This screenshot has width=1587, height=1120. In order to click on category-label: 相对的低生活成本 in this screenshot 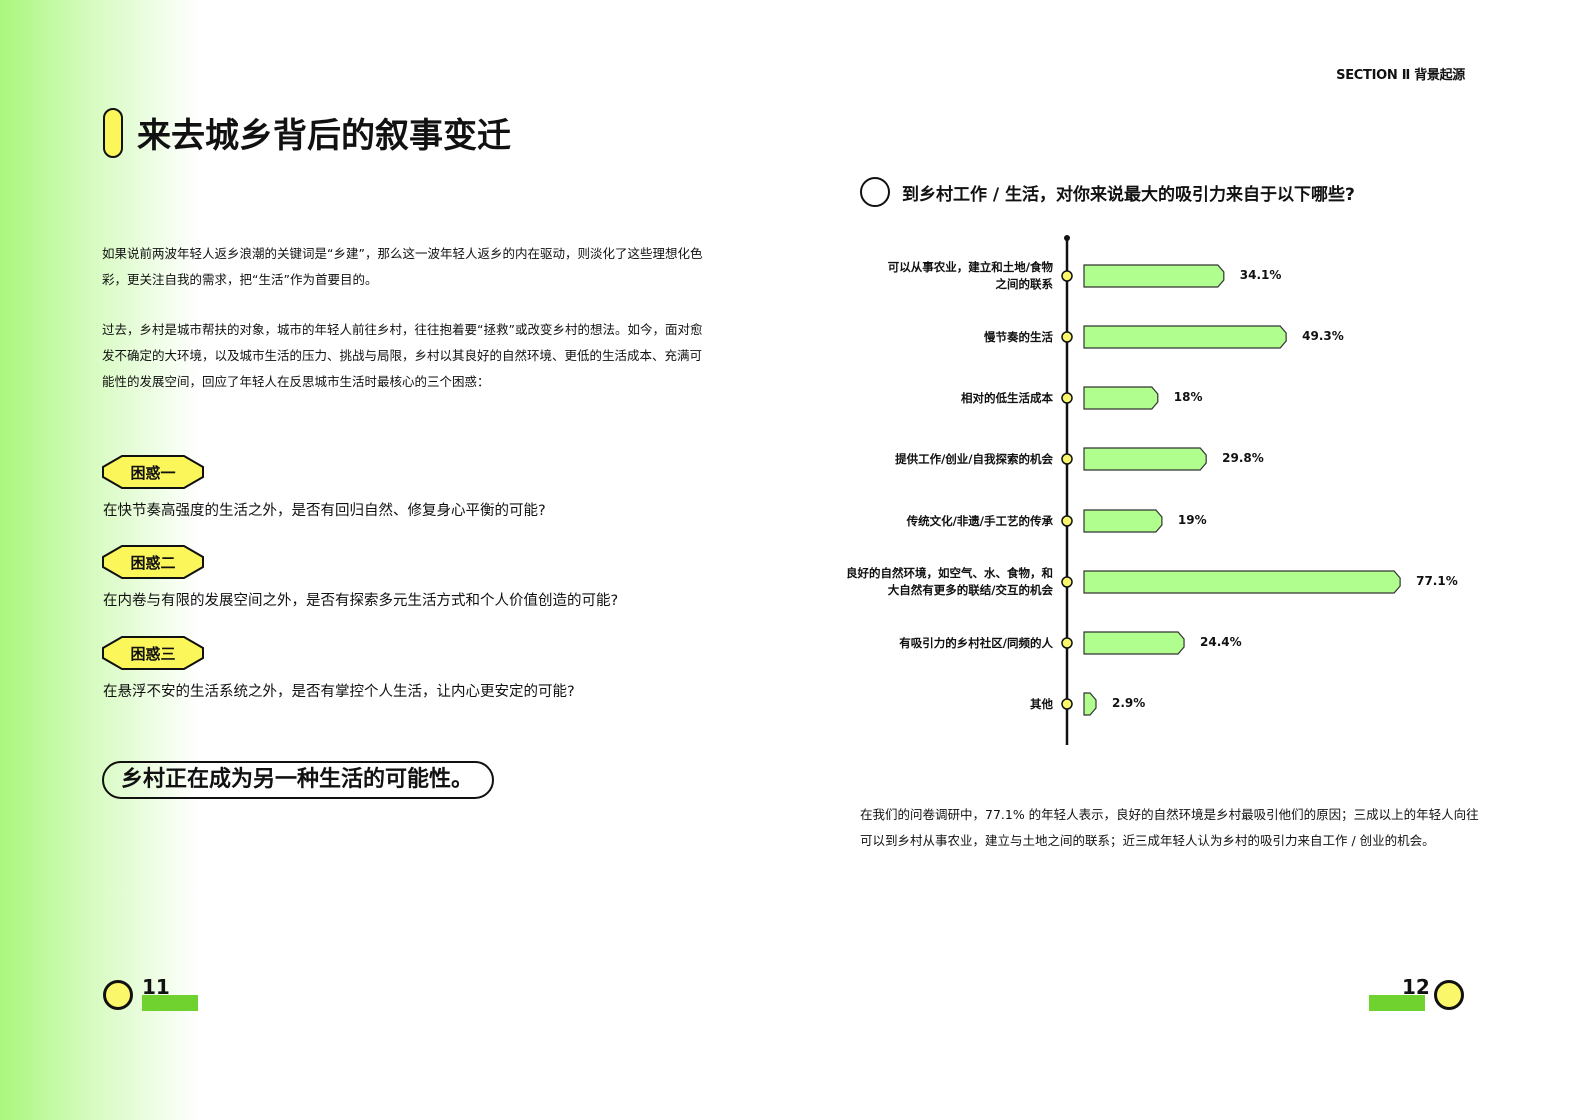, I will do `click(1007, 398)`.